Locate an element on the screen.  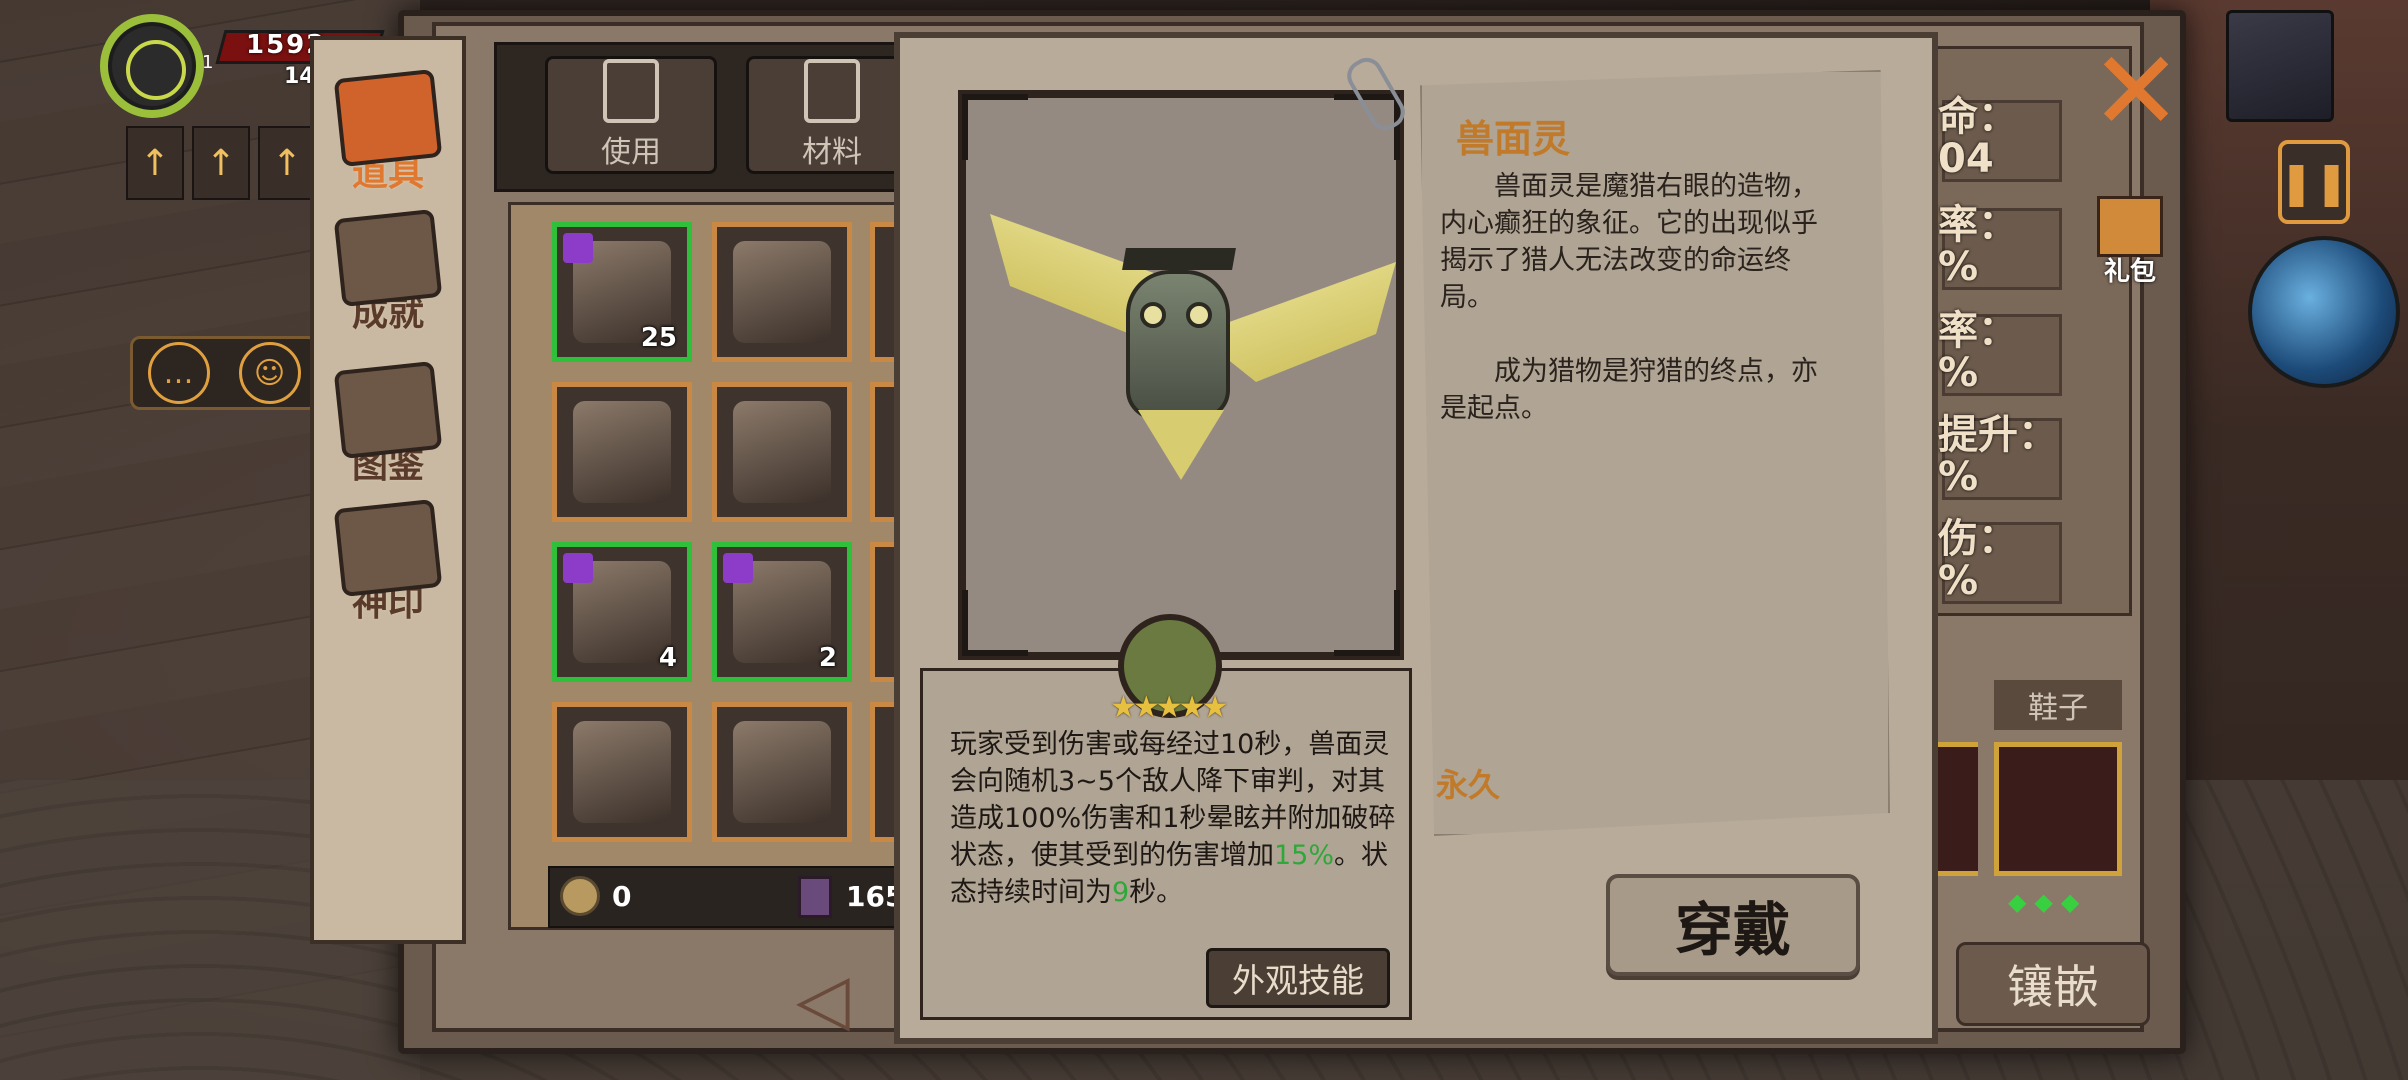
tab-divine-seal: 神印 is located at coordinates (388, 565).